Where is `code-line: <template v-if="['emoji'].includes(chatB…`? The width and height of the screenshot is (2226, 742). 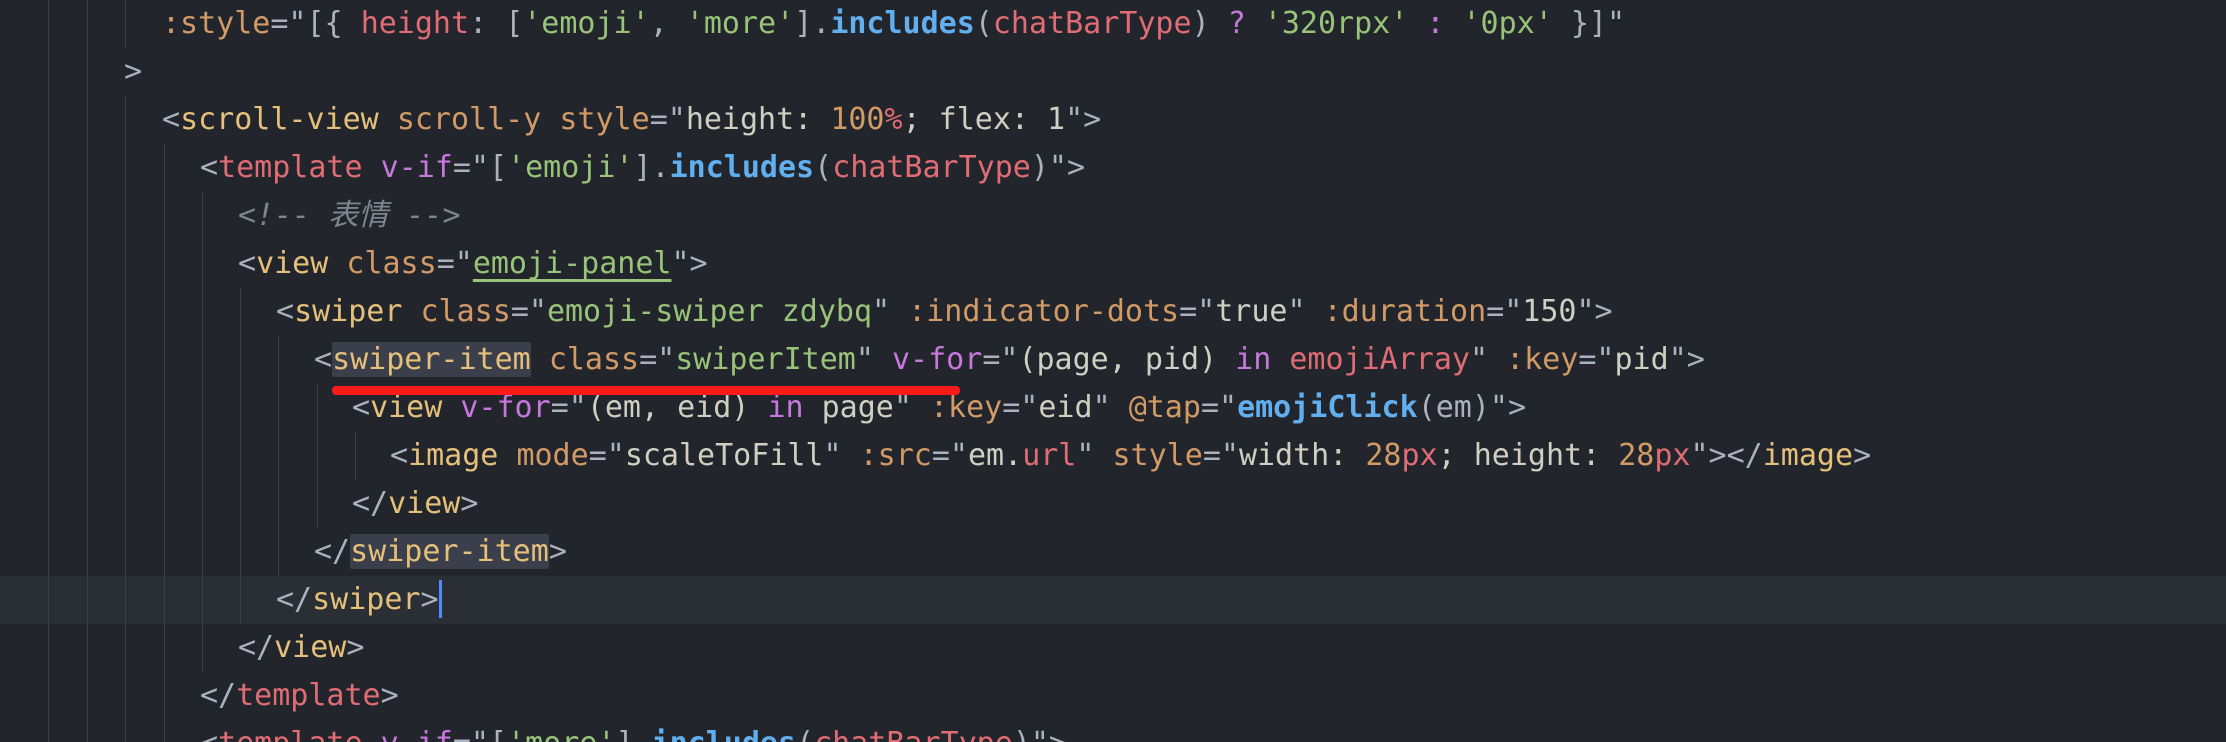
code-line: <template v-if="['emoji'].includes(chatB… is located at coordinates (1113, 168).